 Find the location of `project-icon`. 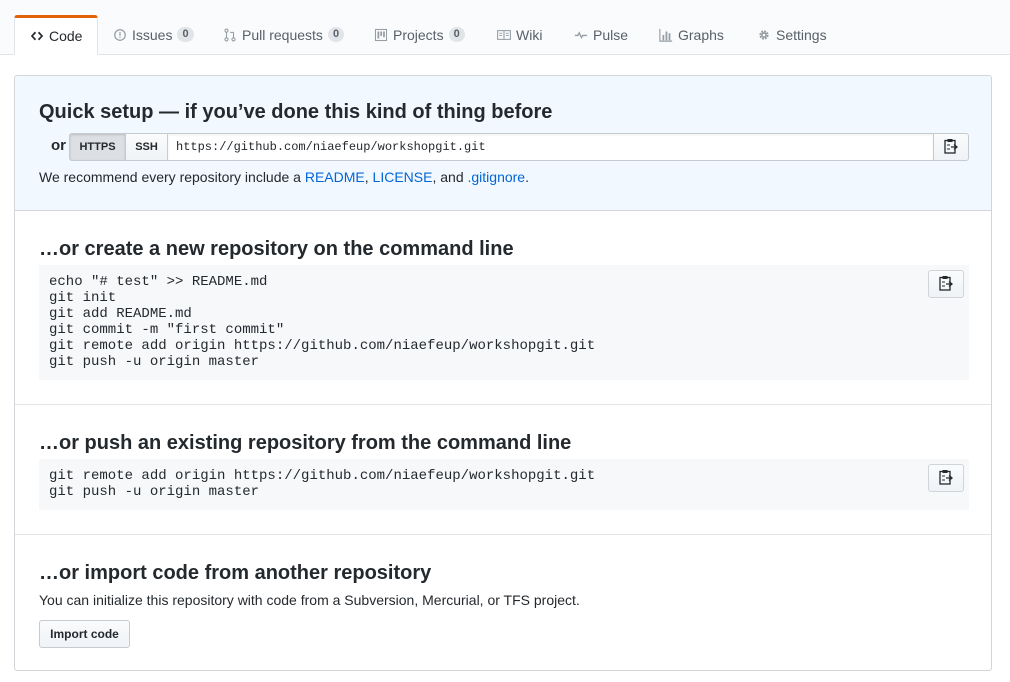

project-icon is located at coordinates (381, 35).